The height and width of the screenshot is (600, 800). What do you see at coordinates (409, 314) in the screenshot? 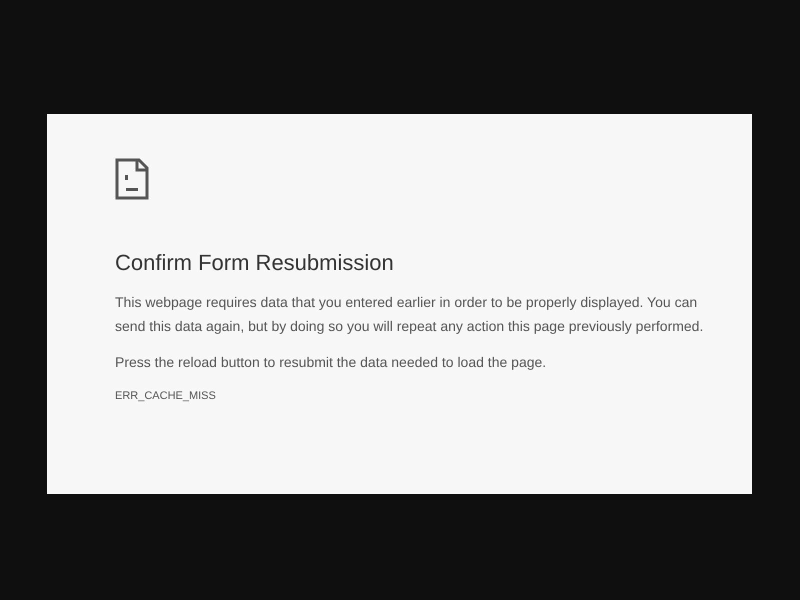
I see `error-message: This webpage requires data that you entered earlier in order to be properly displayed. You can send this data again, but by doing so you will repeat any action this page previously performed.` at bounding box center [409, 314].